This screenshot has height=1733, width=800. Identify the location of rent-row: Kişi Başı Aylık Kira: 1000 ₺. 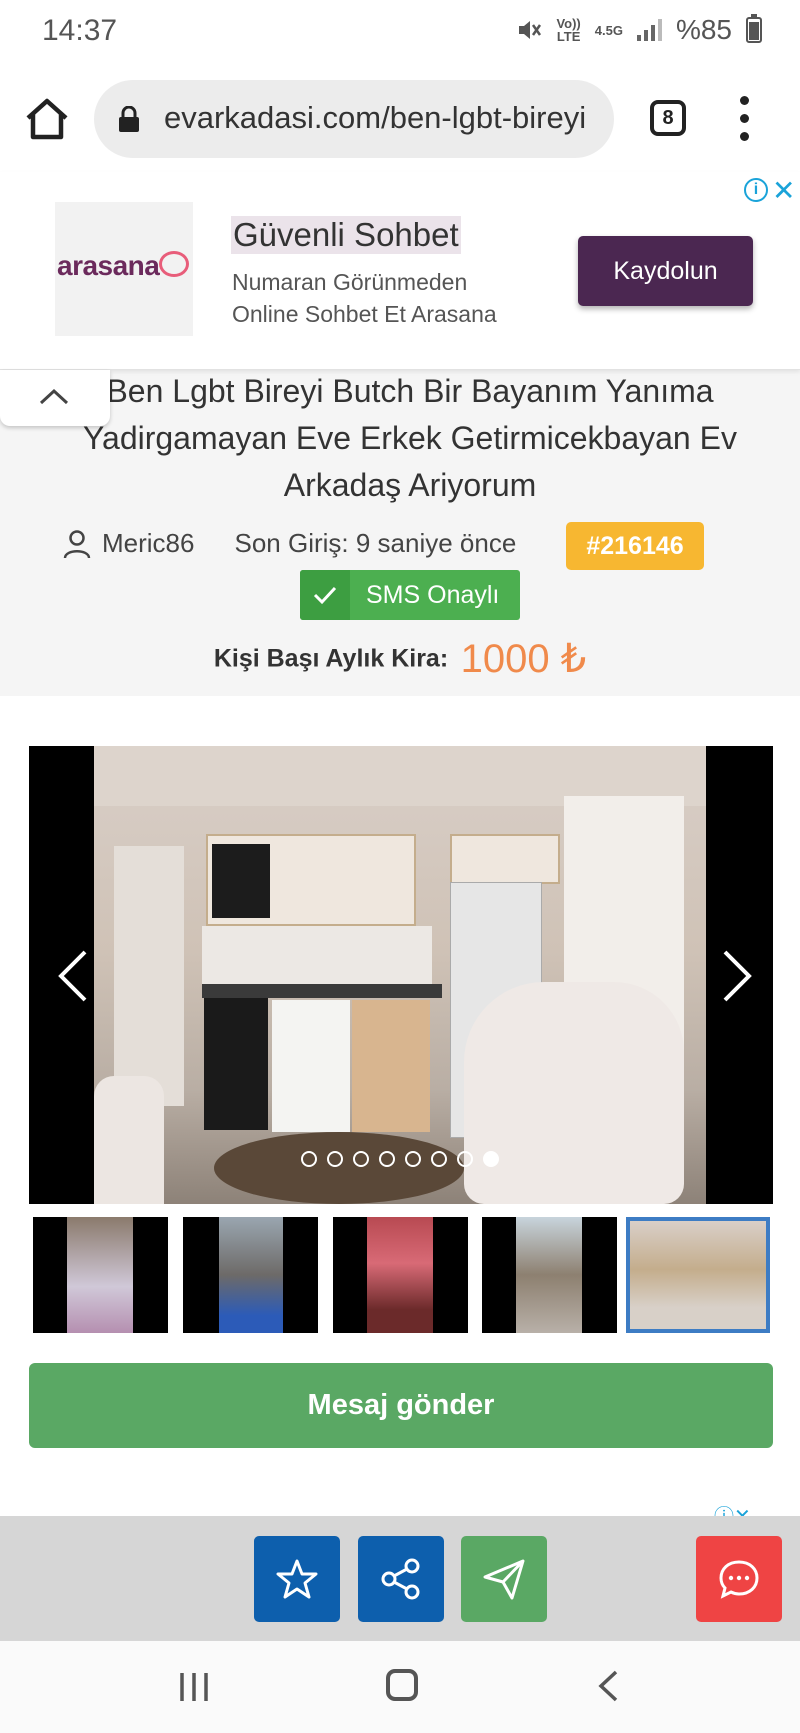
(400, 659).